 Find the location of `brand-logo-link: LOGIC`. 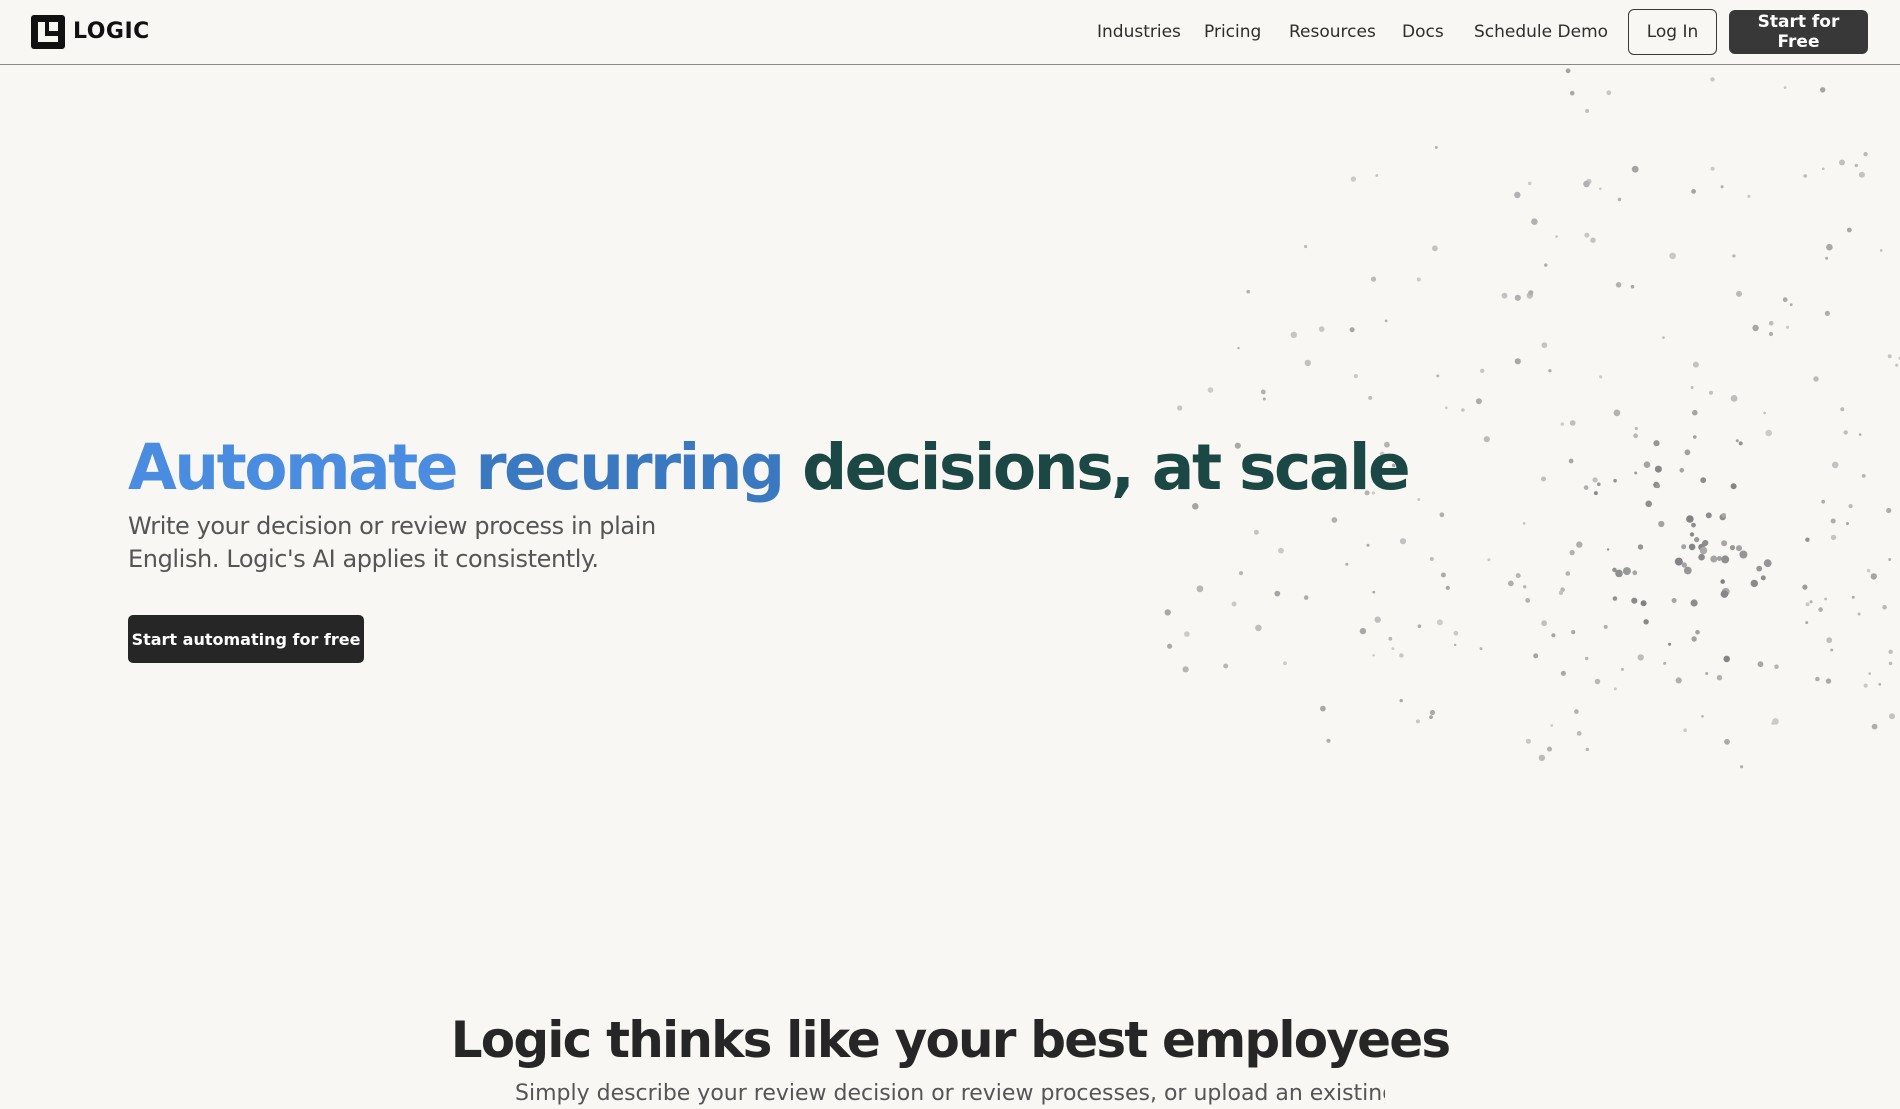

brand-logo-link: LOGIC is located at coordinates (90, 32).